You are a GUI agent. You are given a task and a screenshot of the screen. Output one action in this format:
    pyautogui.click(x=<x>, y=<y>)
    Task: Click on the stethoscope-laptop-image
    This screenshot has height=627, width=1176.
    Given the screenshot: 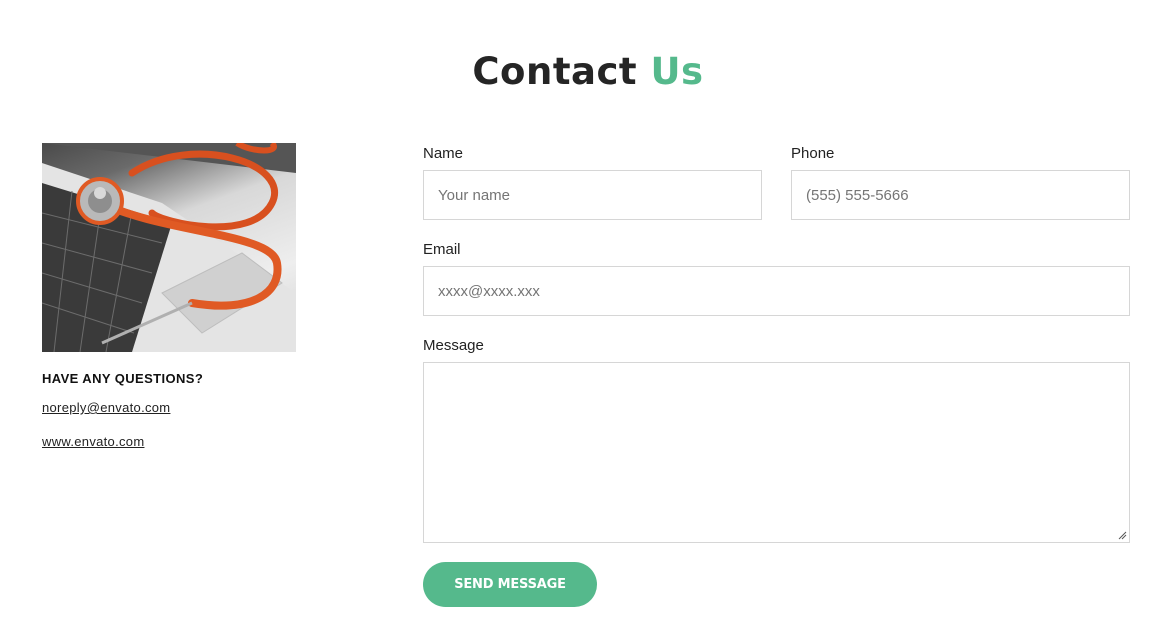 What is the action you would take?
    pyautogui.click(x=169, y=247)
    